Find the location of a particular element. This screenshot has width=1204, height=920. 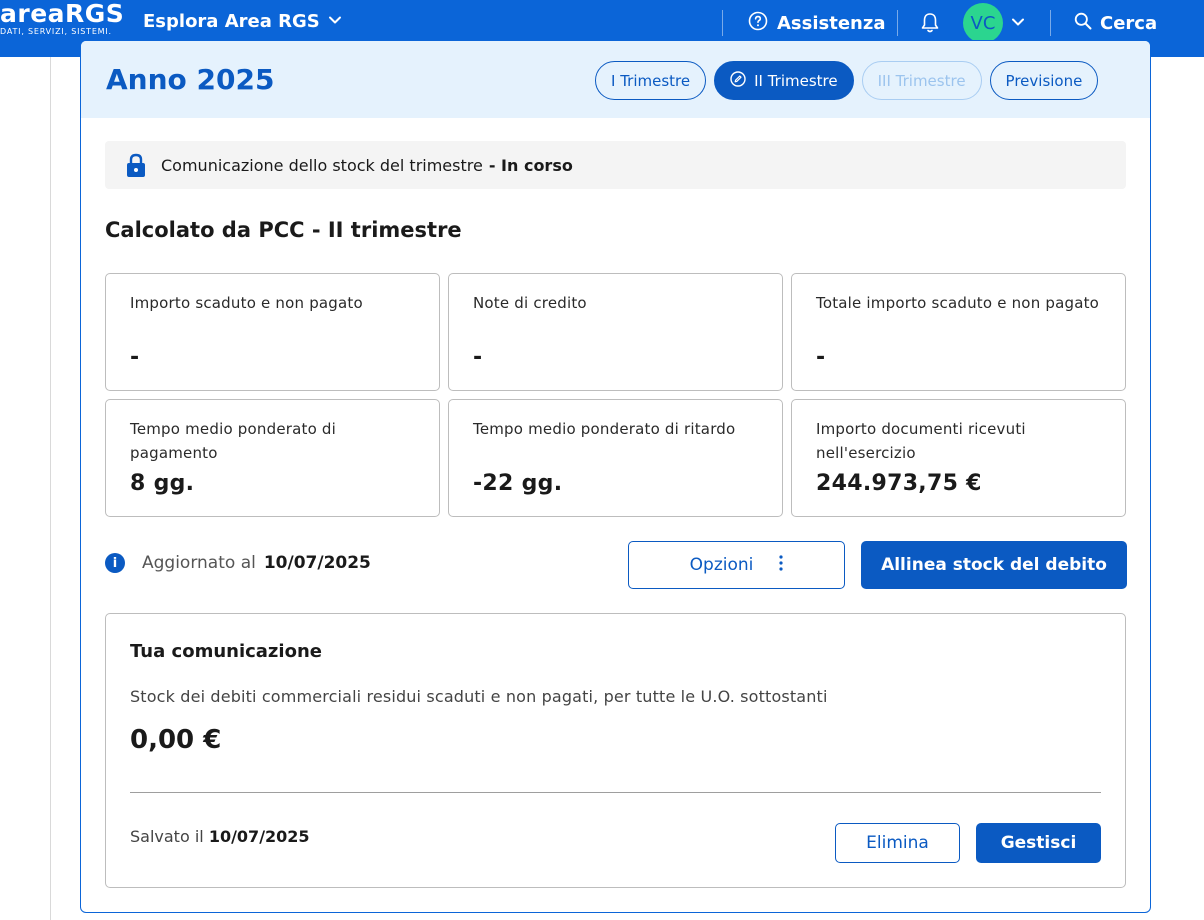

explore-menu-button: Esplora Area RGS is located at coordinates (242, 21).